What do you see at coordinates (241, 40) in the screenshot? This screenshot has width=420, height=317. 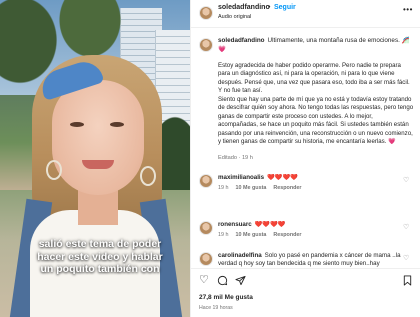 I see `caption-username: soledadfandino` at bounding box center [241, 40].